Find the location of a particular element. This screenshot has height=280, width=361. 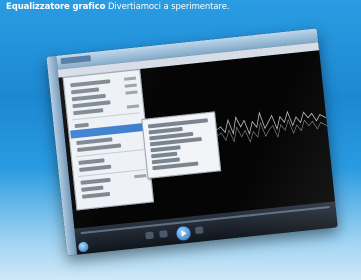

context-submenu is located at coordinates (181, 145).